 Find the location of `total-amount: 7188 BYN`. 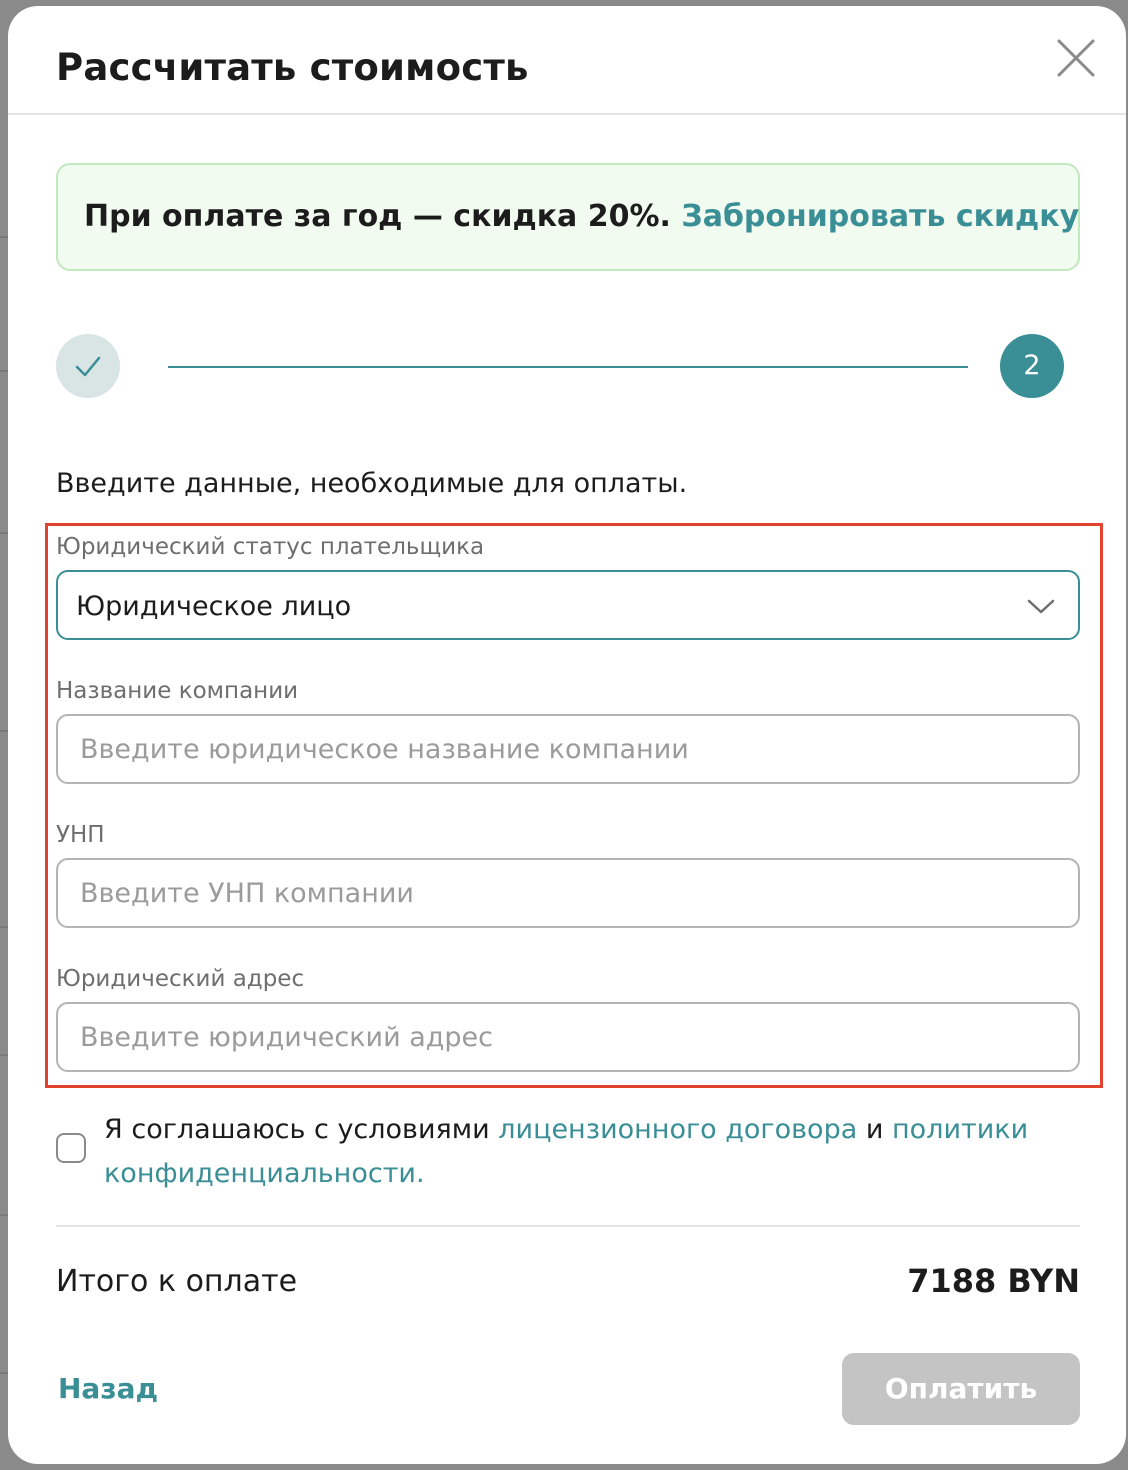

total-amount: 7188 BYN is located at coordinates (993, 1281).